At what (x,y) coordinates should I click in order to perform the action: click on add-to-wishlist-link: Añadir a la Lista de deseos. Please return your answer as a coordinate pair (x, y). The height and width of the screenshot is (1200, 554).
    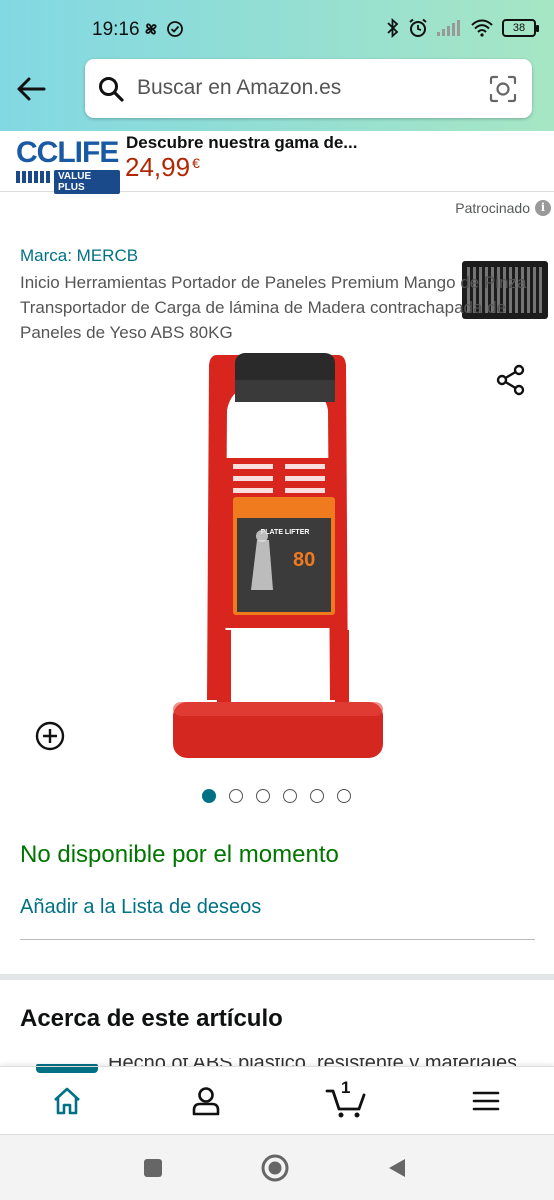
    Looking at the image, I should click on (140, 907).